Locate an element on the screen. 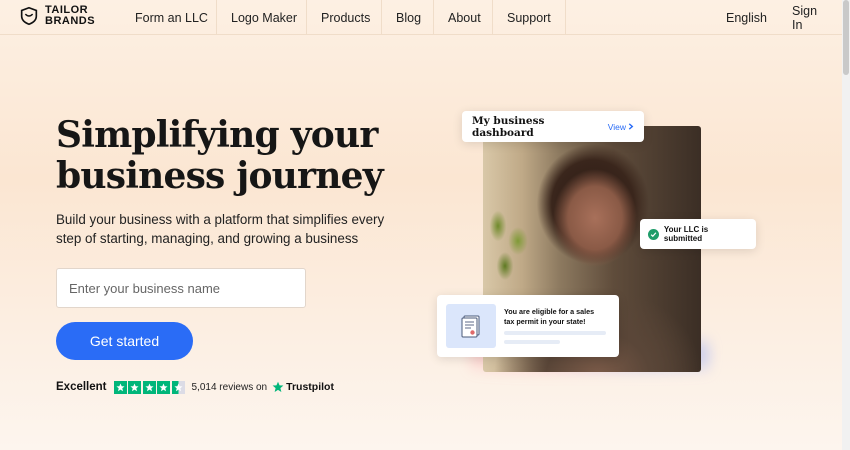 The image size is (850, 450). trustpilot-logo: Trustpilot is located at coordinates (303, 387).